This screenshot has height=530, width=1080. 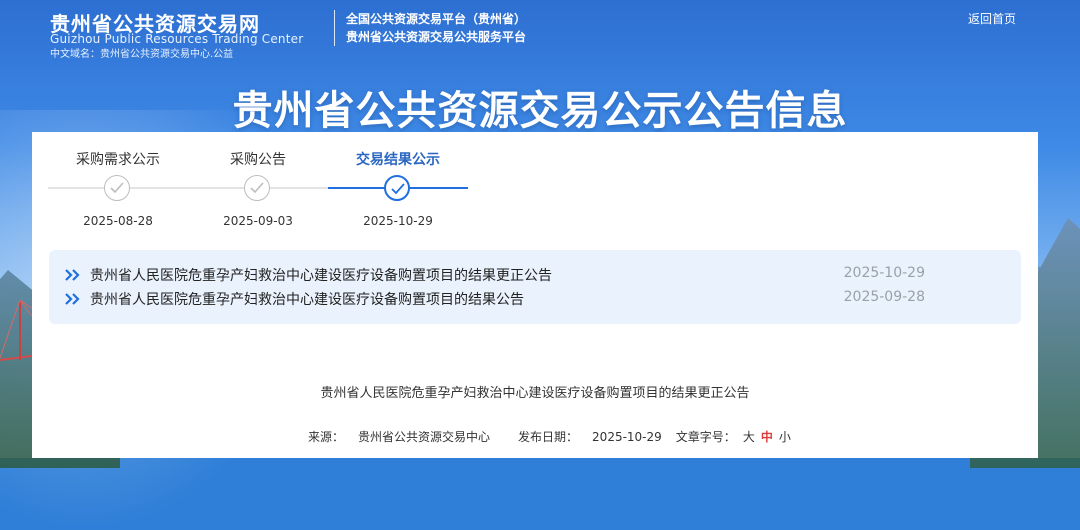 What do you see at coordinates (326, 437) in the screenshot?
I see `source-label: 来源：` at bounding box center [326, 437].